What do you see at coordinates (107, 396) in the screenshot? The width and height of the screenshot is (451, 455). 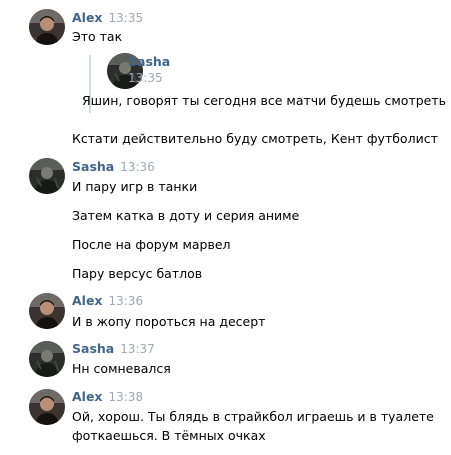 I see `author-name: Alex 13:38` at bounding box center [107, 396].